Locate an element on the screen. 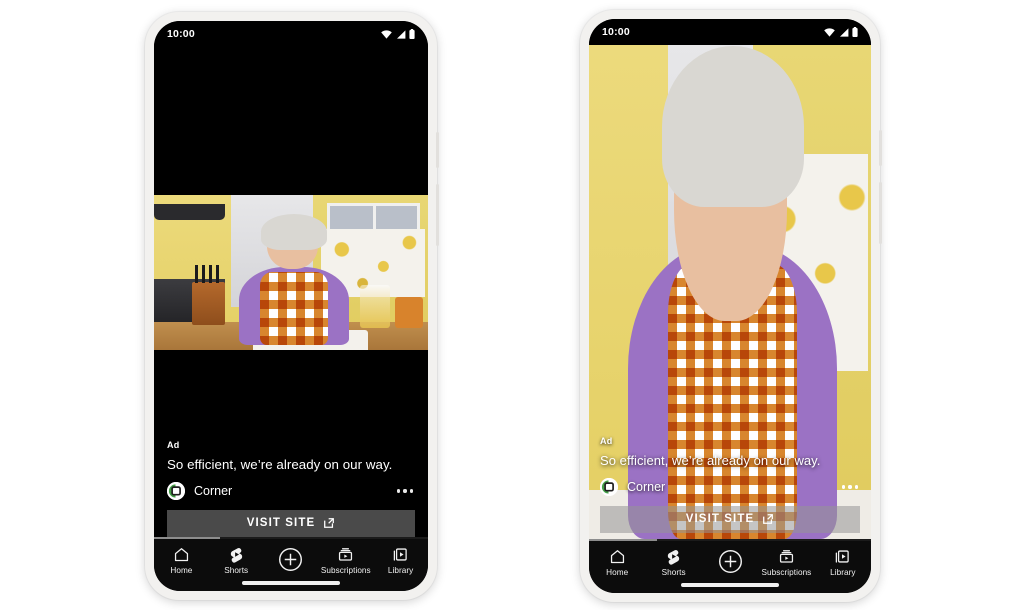 The width and height of the screenshot is (1024, 610). scene-person is located at coordinates (293, 280).